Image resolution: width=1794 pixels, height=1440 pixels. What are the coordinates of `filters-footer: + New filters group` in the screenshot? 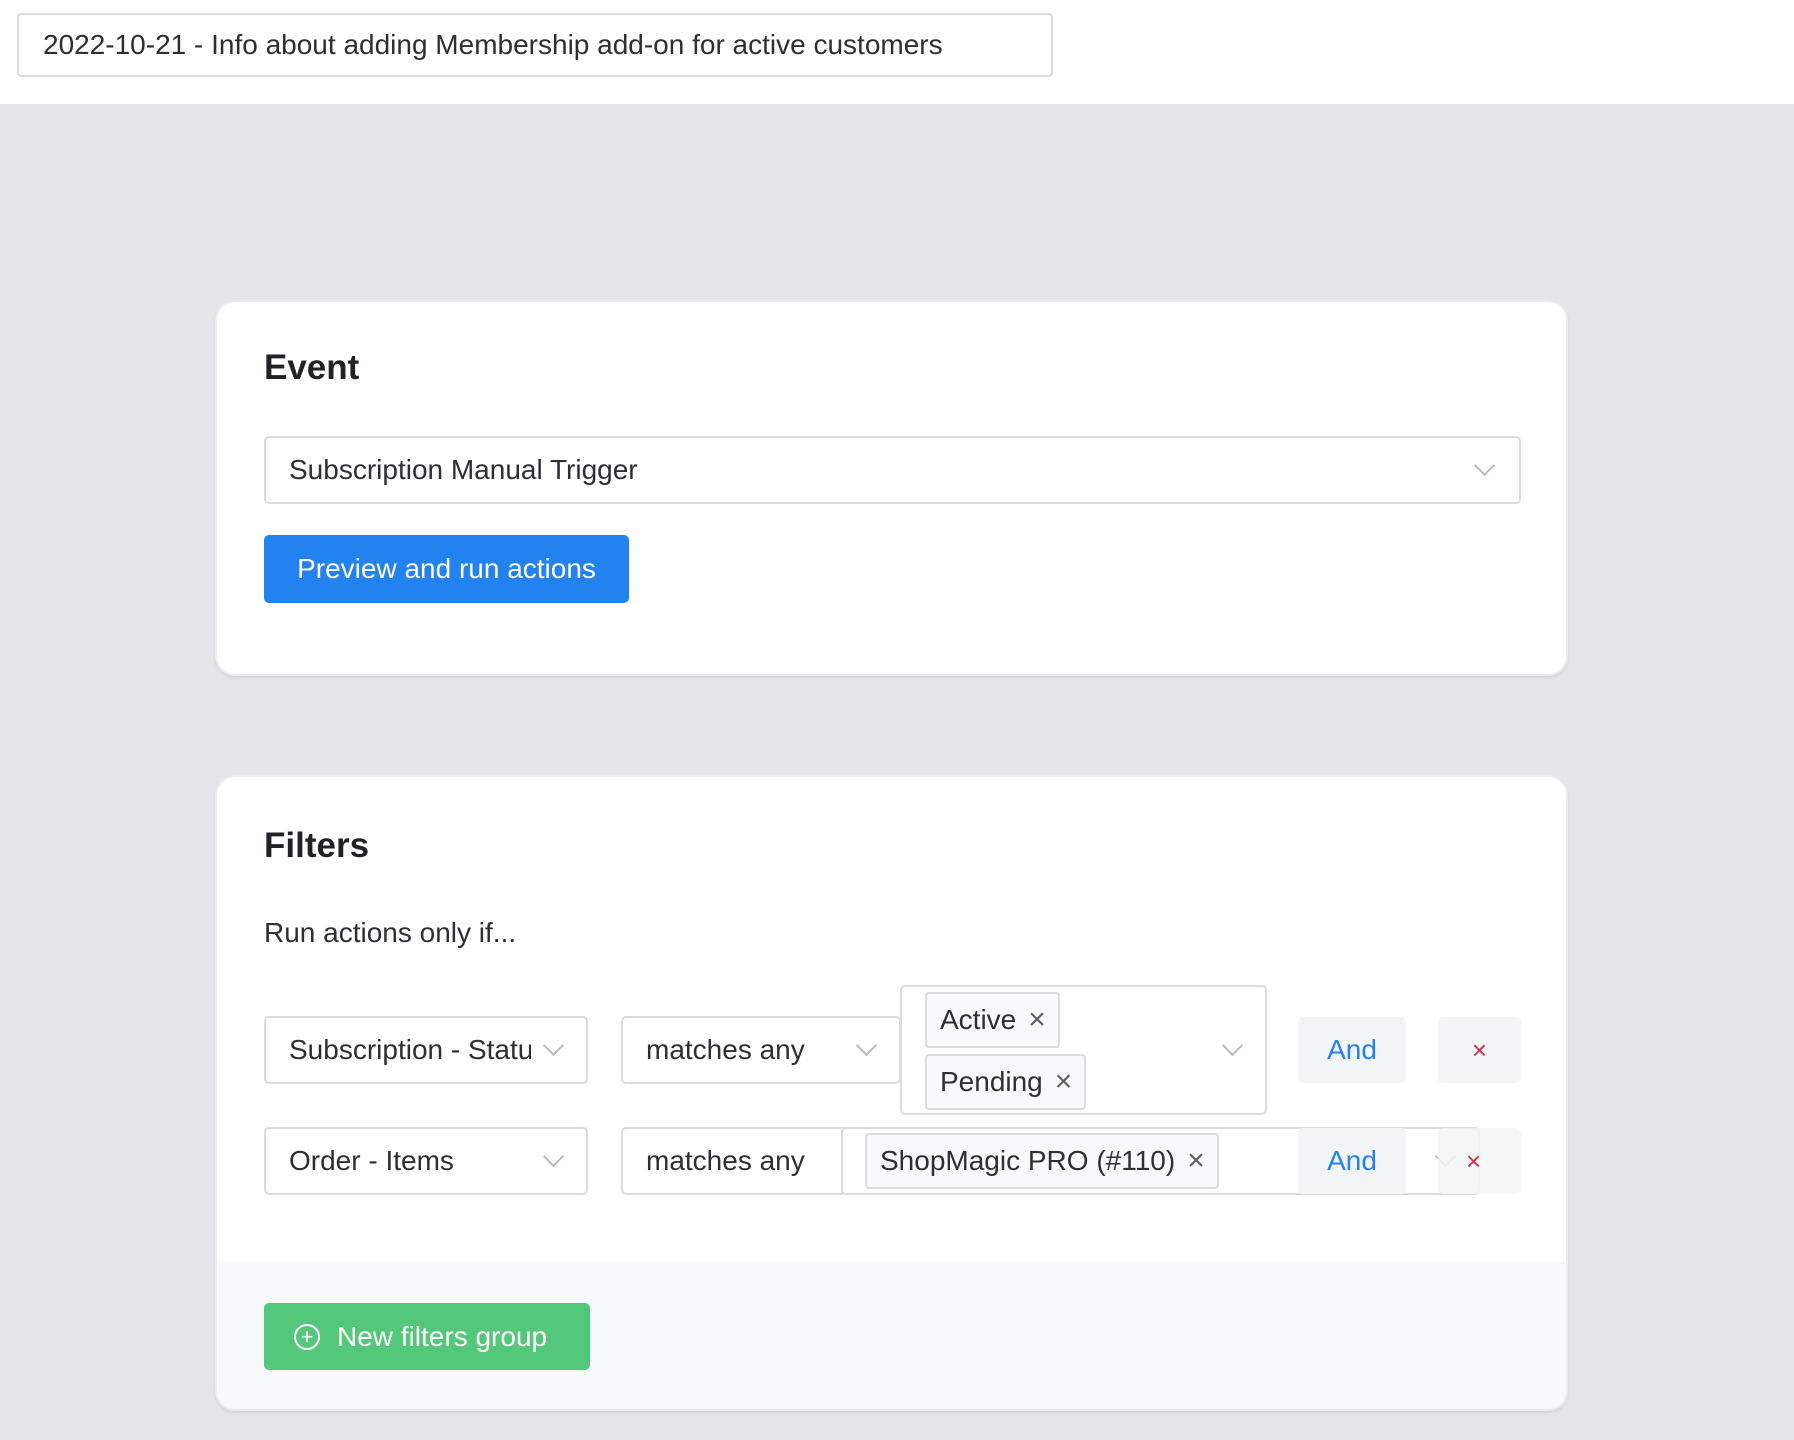 It's located at (891, 1335).